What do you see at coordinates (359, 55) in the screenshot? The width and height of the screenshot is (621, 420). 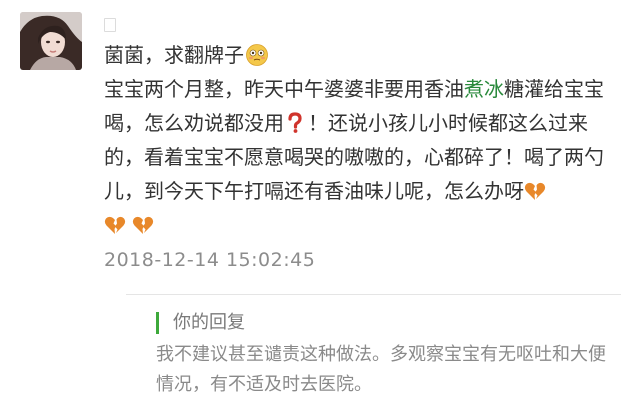 I see `comment-first-line: 菌菌，求翻牌子` at bounding box center [359, 55].